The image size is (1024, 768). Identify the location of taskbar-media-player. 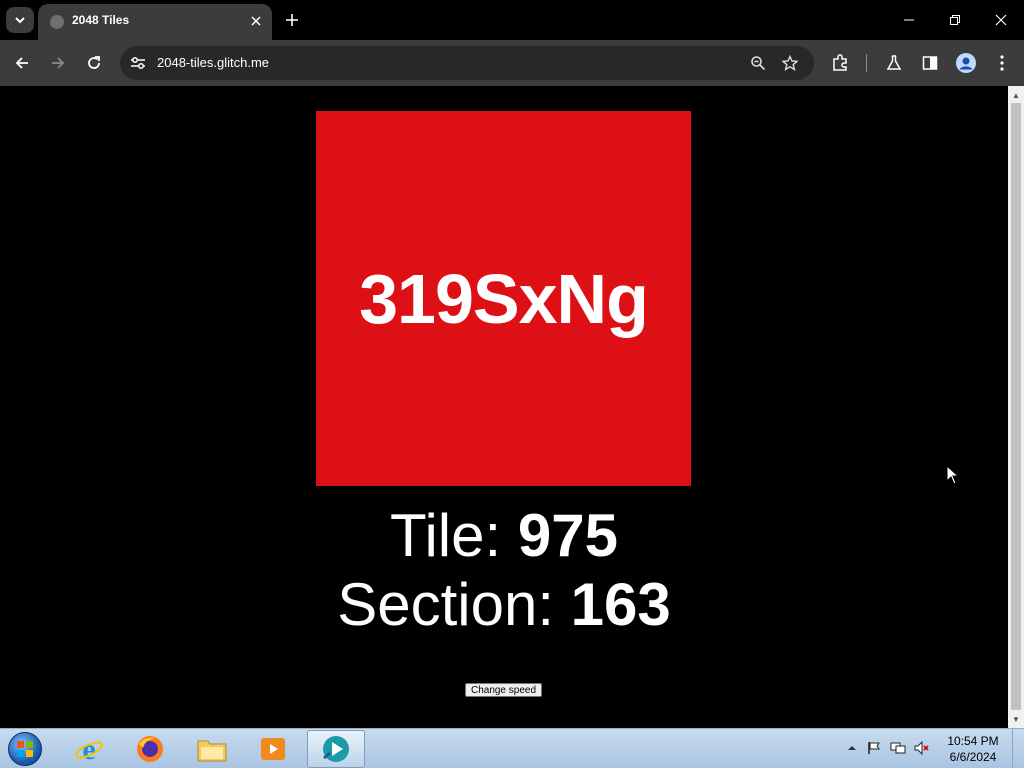
(273, 749).